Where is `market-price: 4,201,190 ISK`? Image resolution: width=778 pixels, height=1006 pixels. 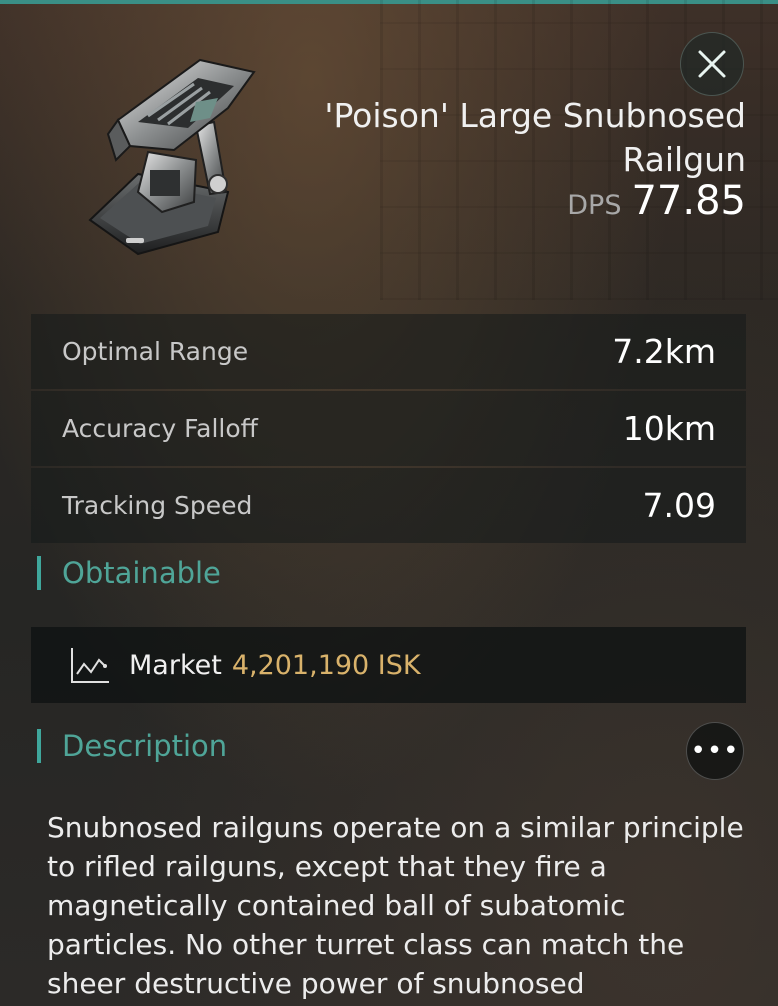 market-price: 4,201,190 ISK is located at coordinates (326, 665).